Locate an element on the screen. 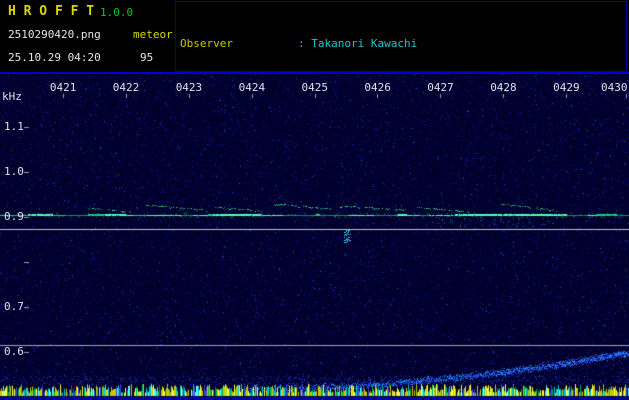 This screenshot has height=400, width=629. freq-tick-label: 0.7 is located at coordinates (14, 306).